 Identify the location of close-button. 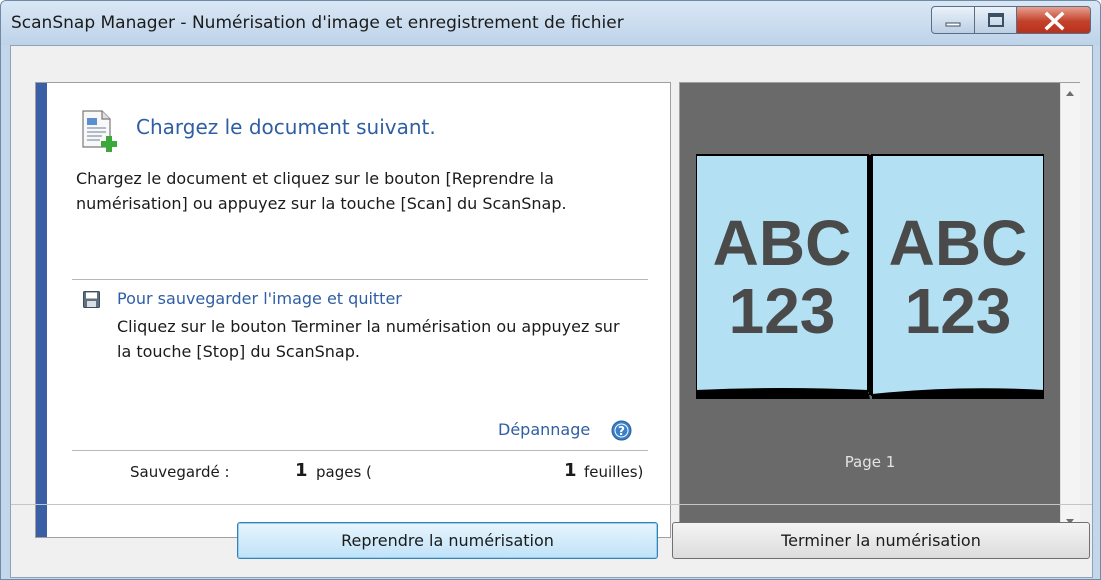
(1053, 20).